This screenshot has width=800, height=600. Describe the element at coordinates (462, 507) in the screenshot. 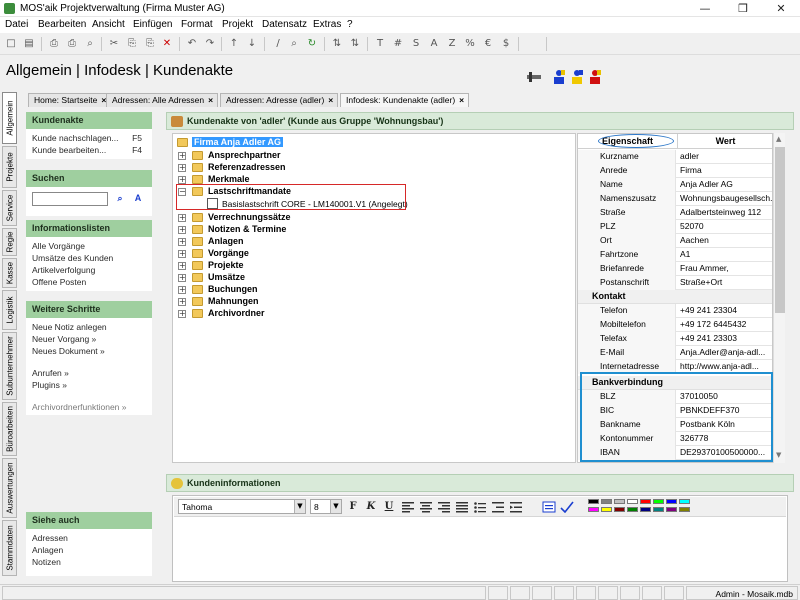

I see `justify-icon` at that location.